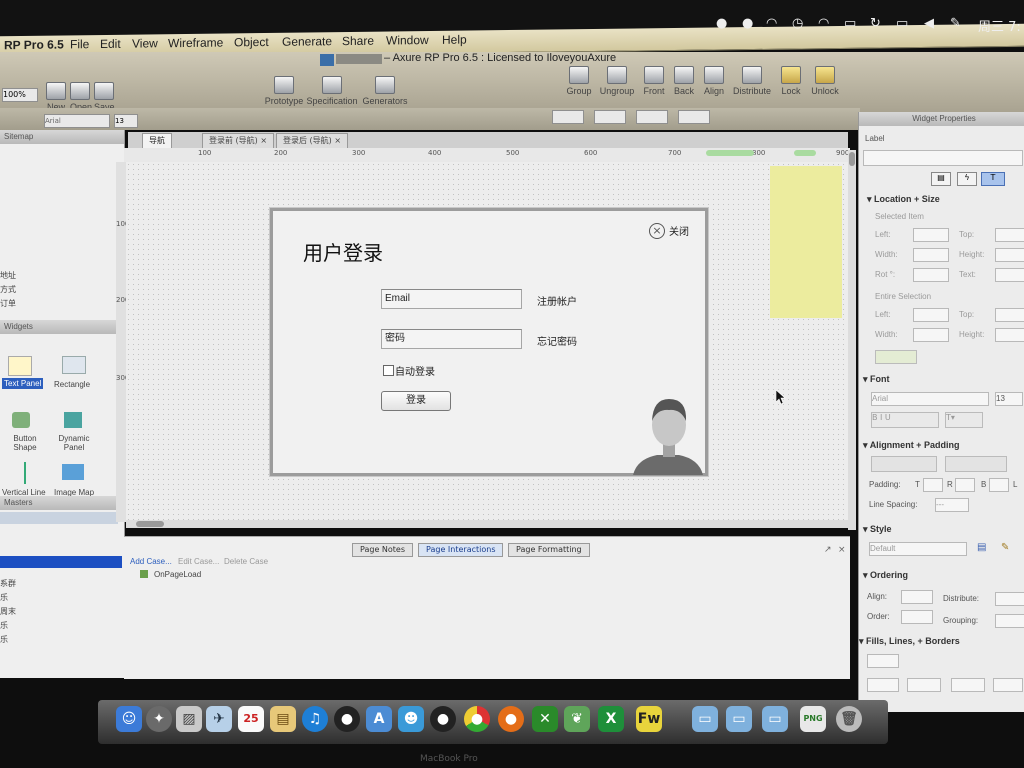 The width and height of the screenshot is (1024, 768). What do you see at coordinates (924, 685) in the screenshot?
I see `line-width-picker` at bounding box center [924, 685].